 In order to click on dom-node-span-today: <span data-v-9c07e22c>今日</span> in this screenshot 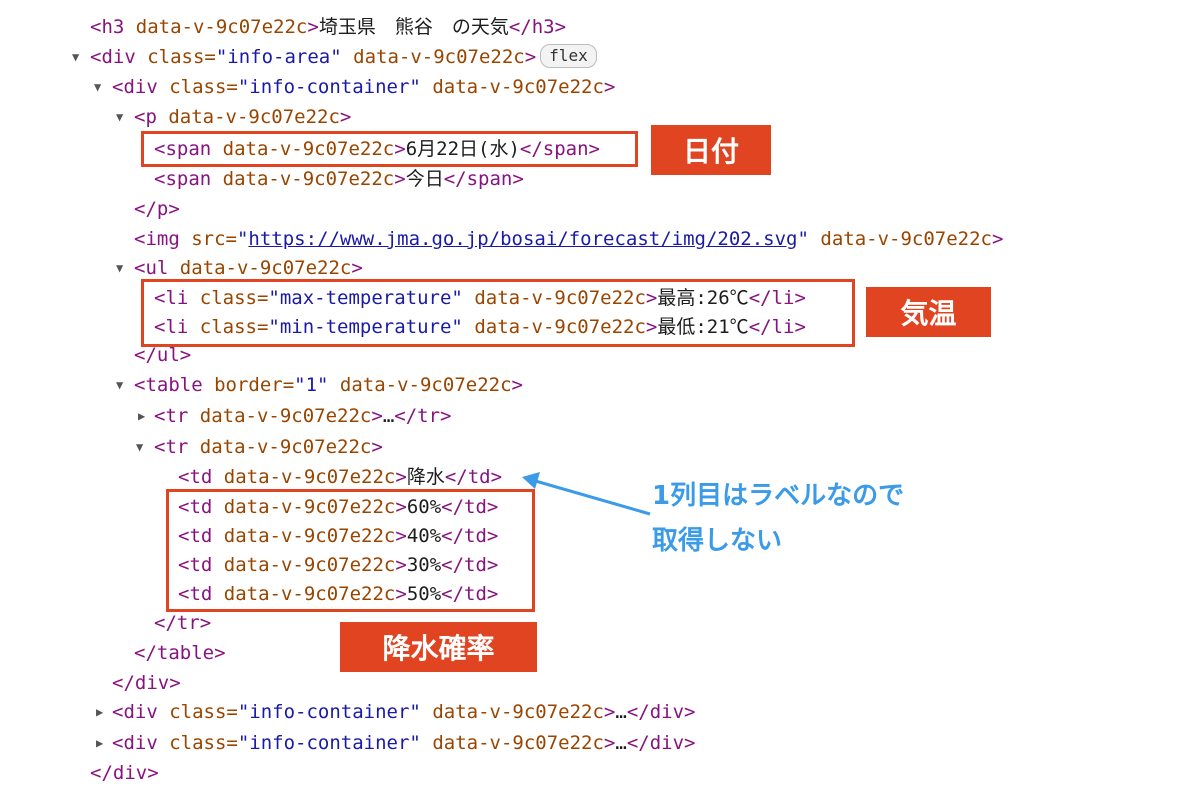, I will do `click(339, 179)`.